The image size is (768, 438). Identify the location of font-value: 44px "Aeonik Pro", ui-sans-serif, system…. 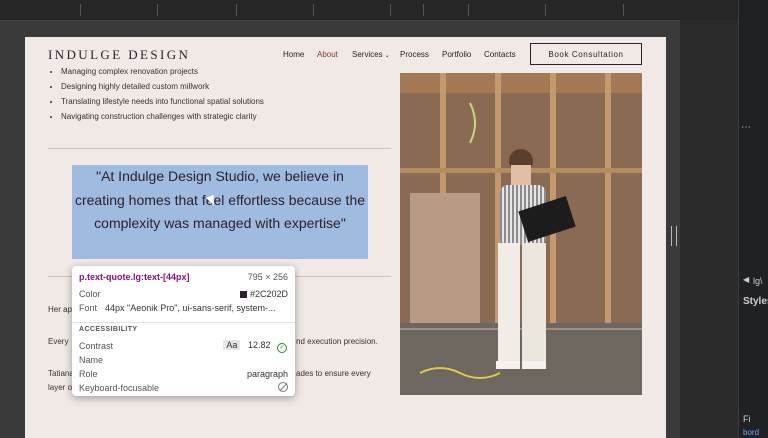
(190, 308).